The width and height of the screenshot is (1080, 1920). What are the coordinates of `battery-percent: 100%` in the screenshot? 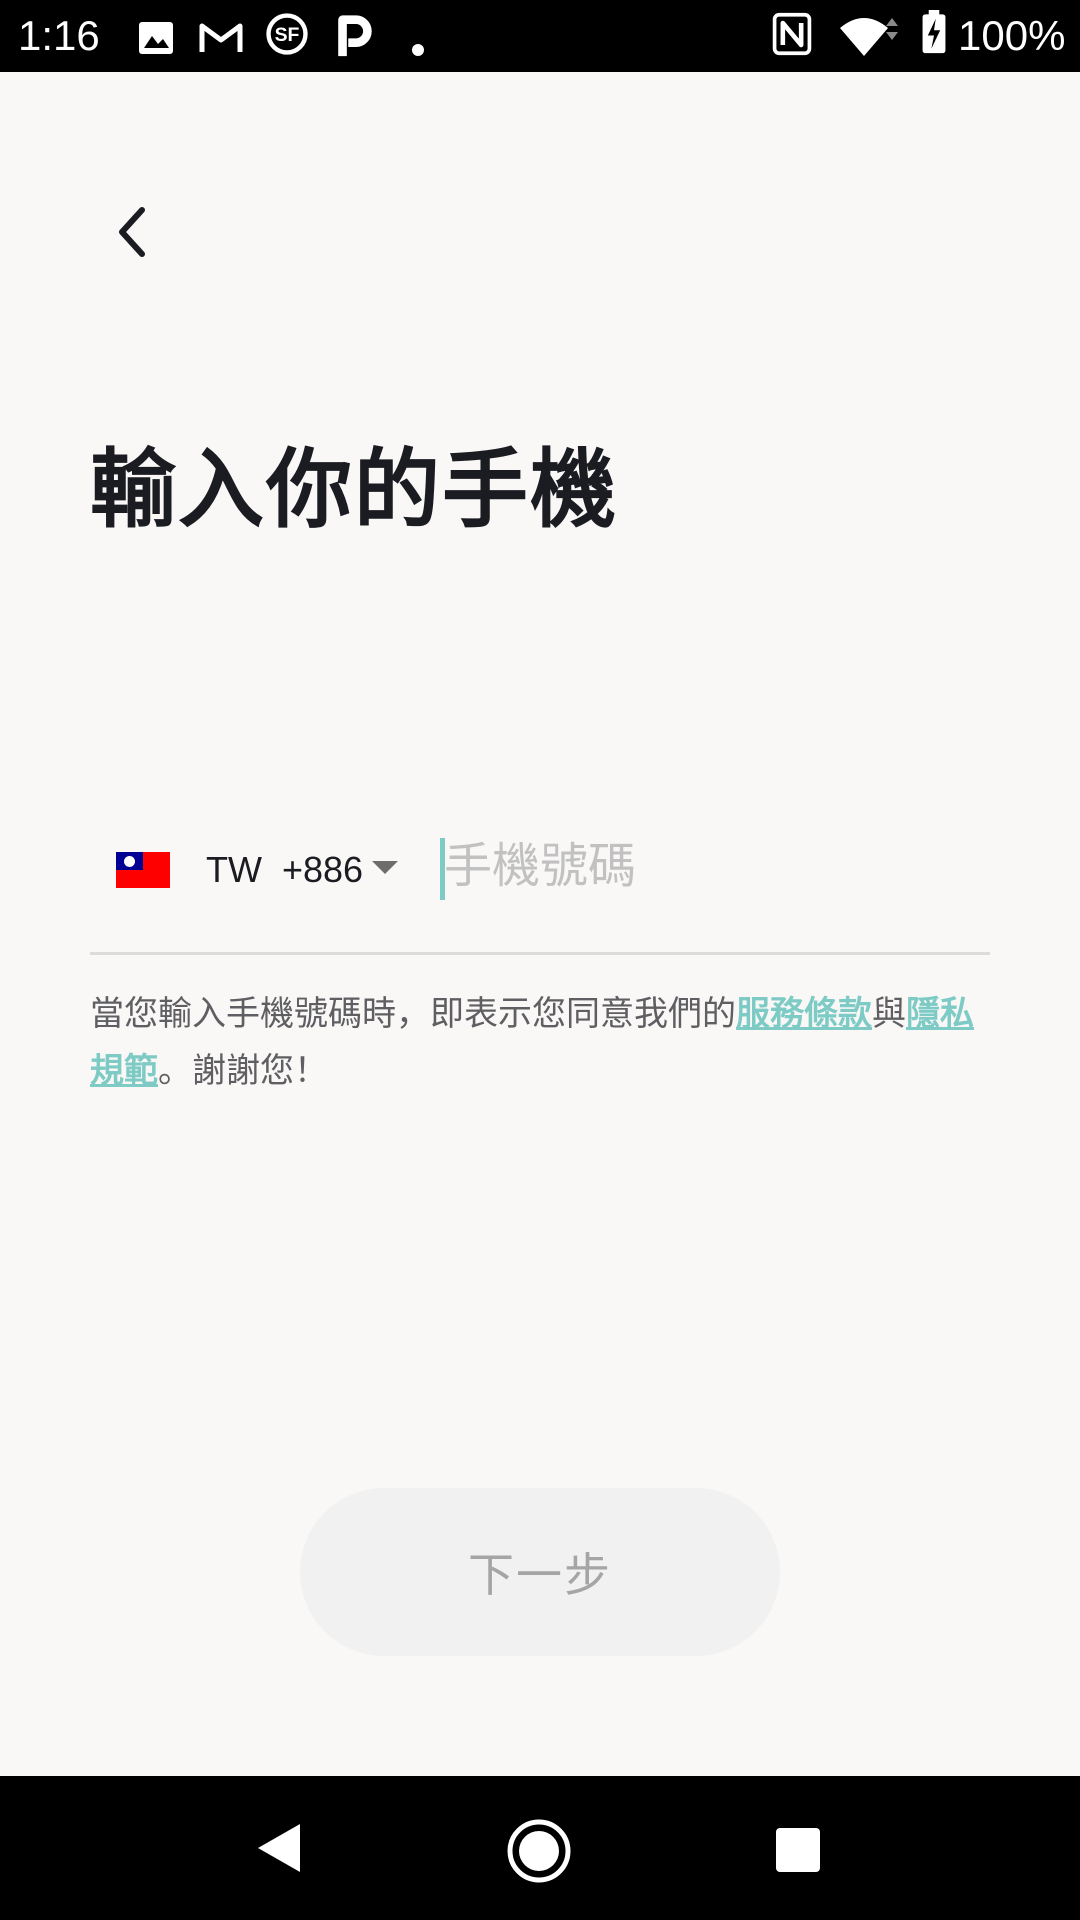 It's located at (1012, 35).